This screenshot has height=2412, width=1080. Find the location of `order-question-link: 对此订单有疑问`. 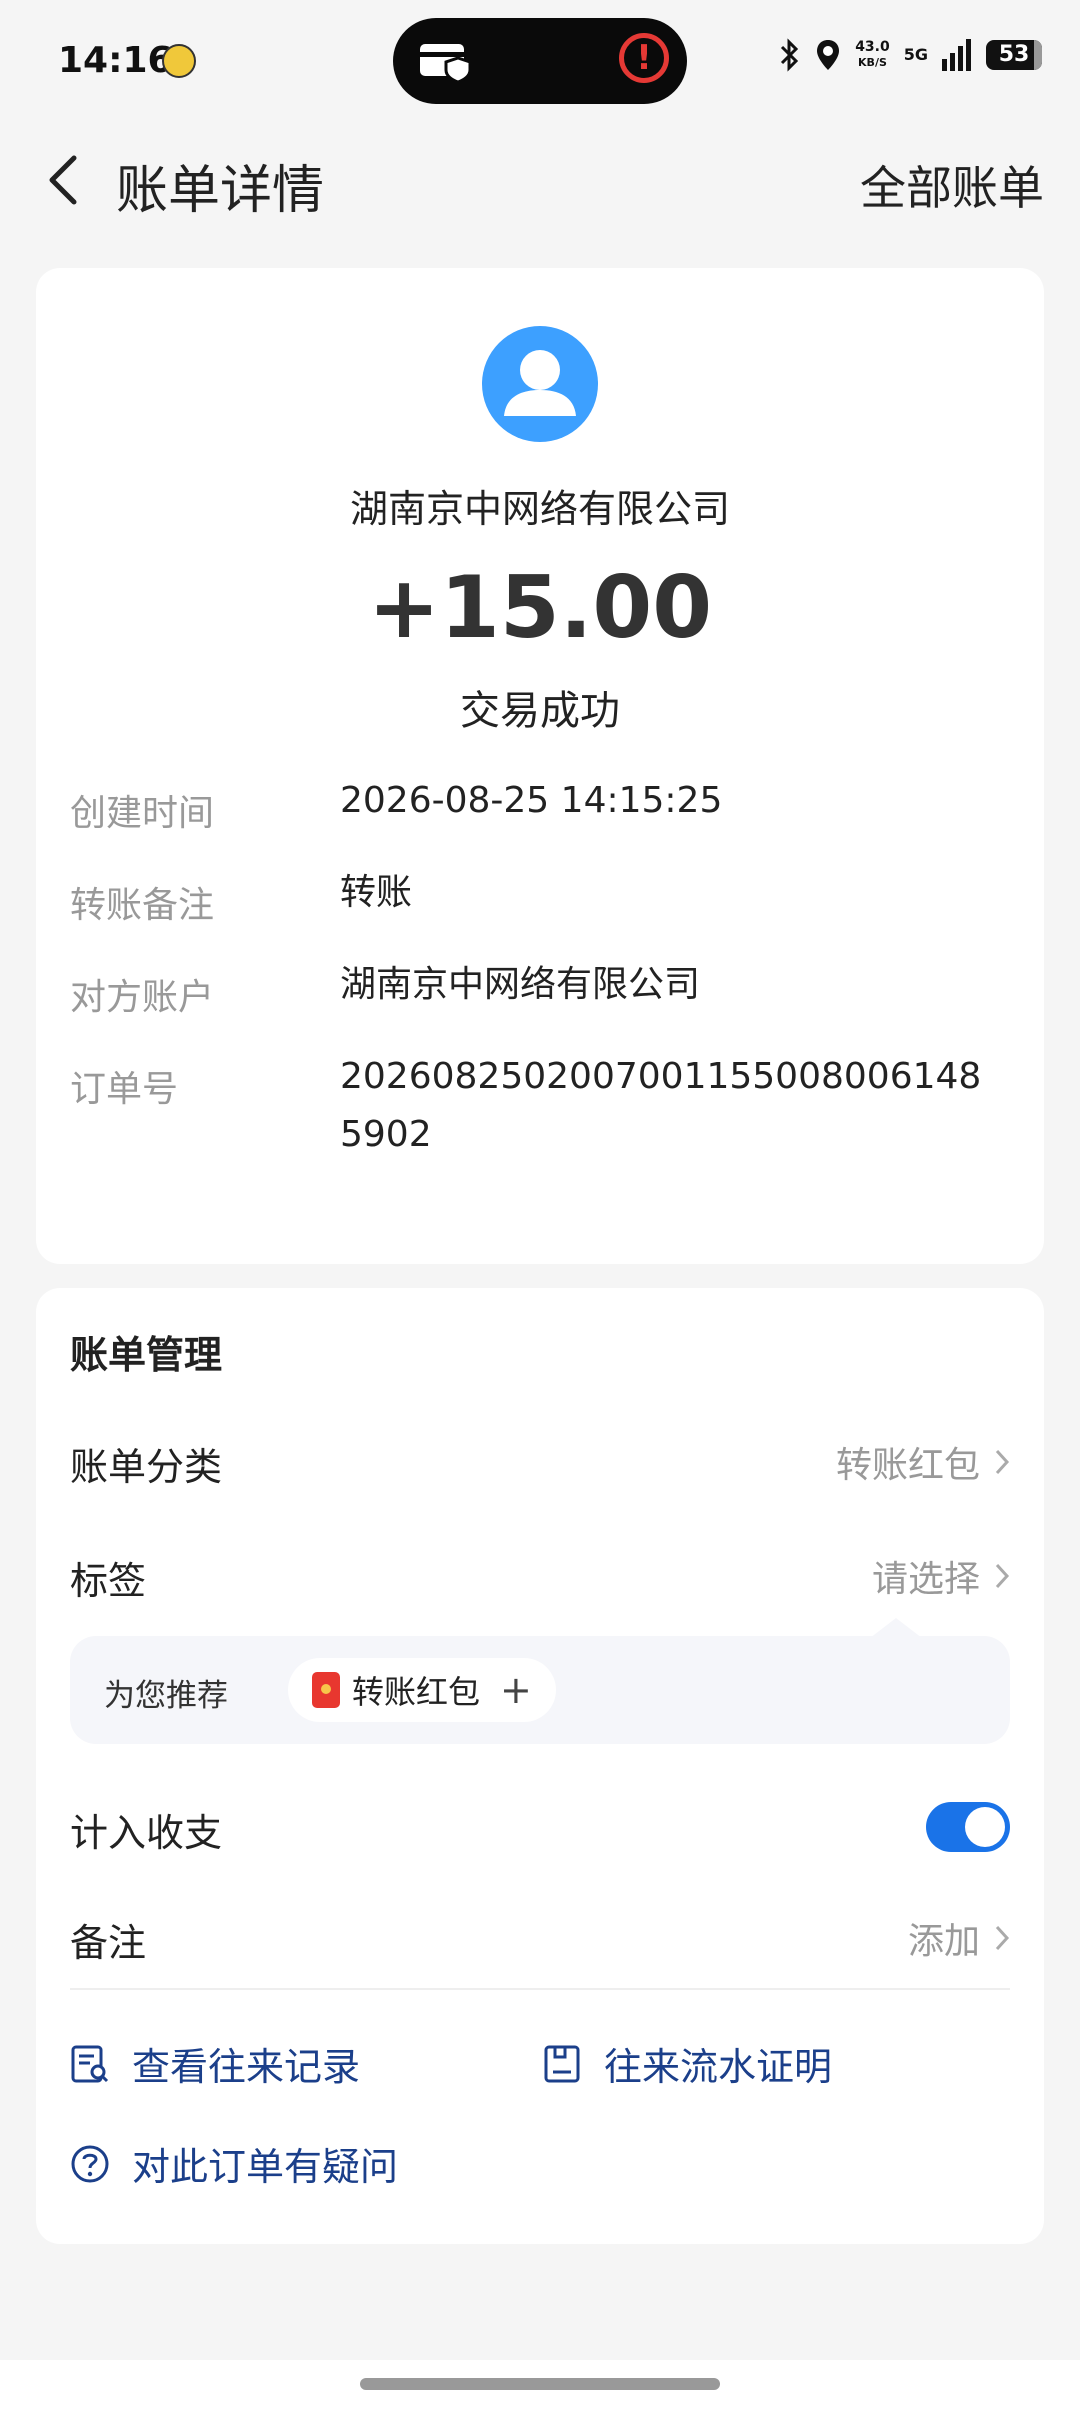

order-question-link: 对此订单有疑问 is located at coordinates (234, 2163).